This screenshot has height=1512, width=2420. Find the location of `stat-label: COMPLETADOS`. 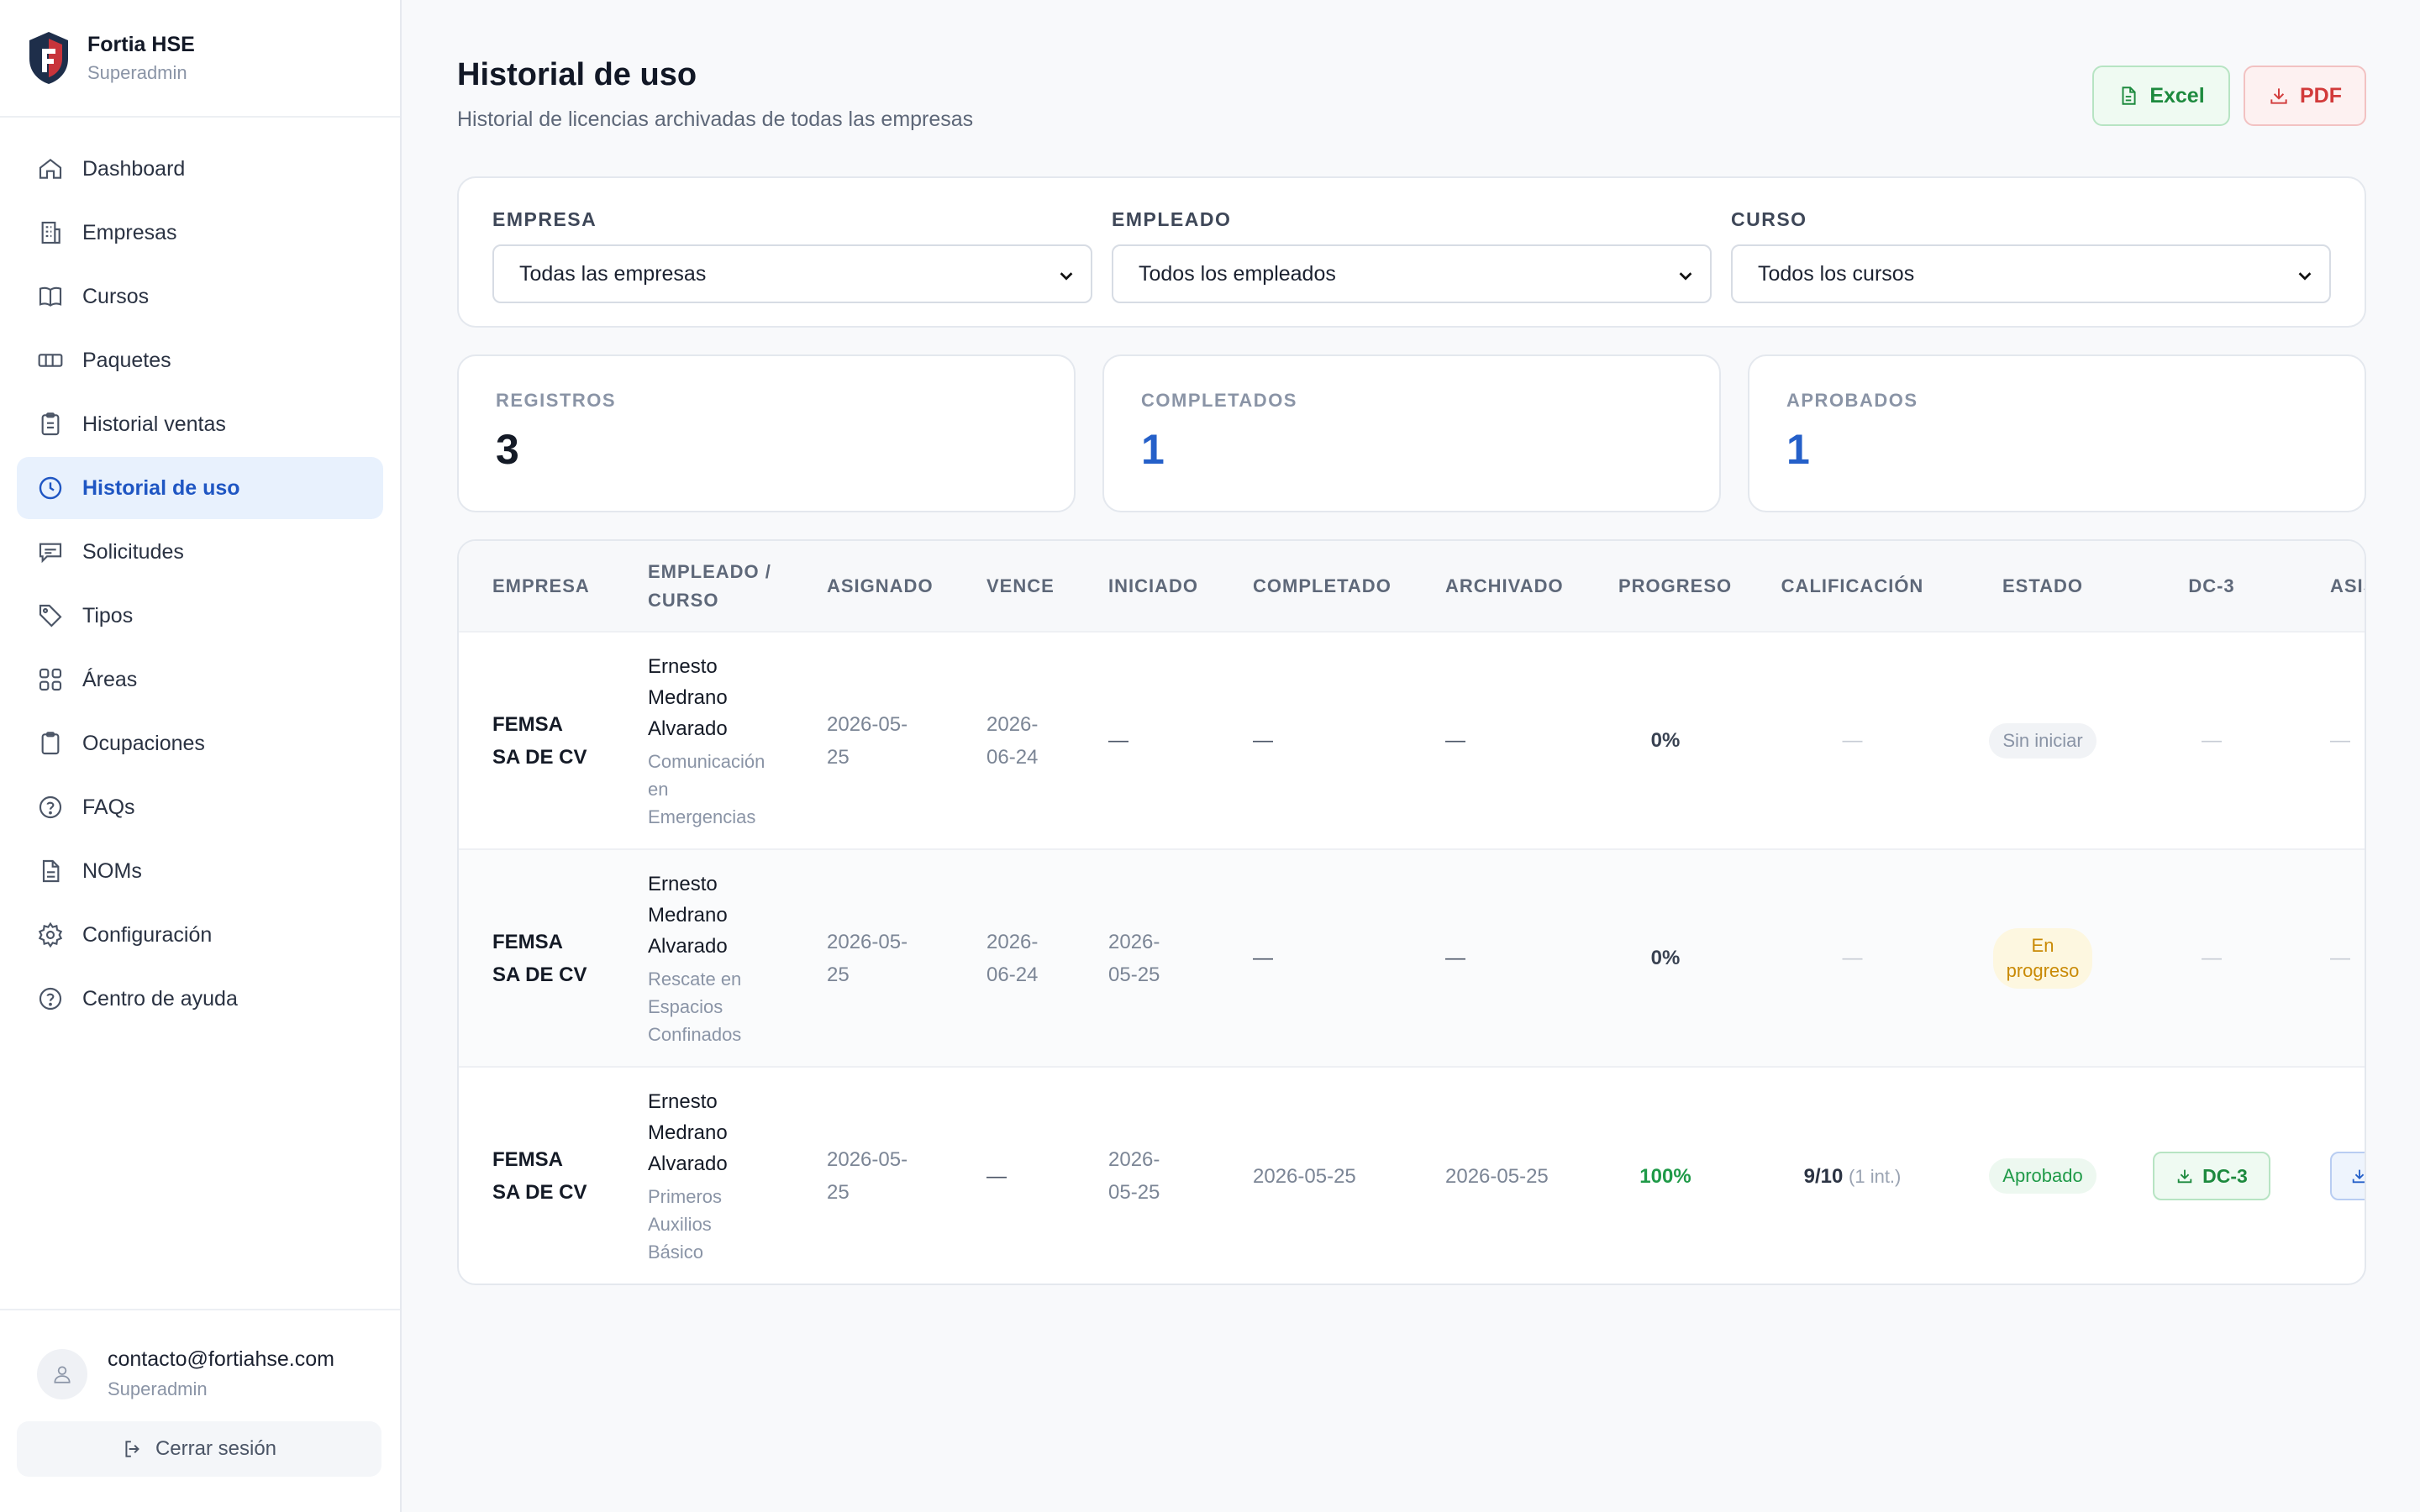

stat-label: COMPLETADOS is located at coordinates (1219, 400).